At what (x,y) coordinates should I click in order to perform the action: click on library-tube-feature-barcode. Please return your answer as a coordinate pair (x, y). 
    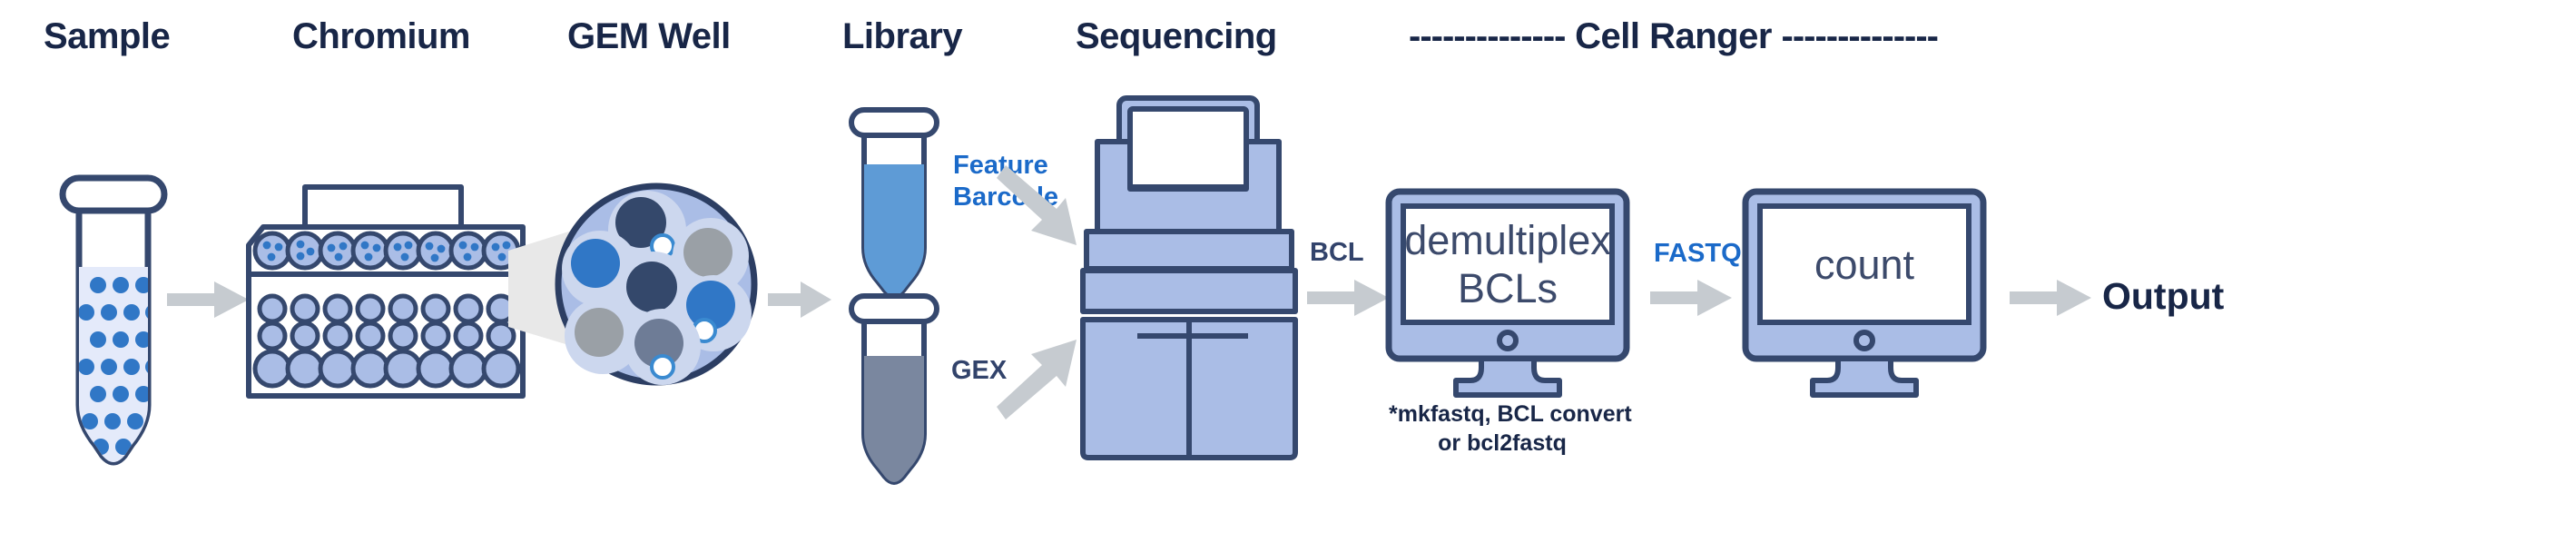
    Looking at the image, I should click on (894, 203).